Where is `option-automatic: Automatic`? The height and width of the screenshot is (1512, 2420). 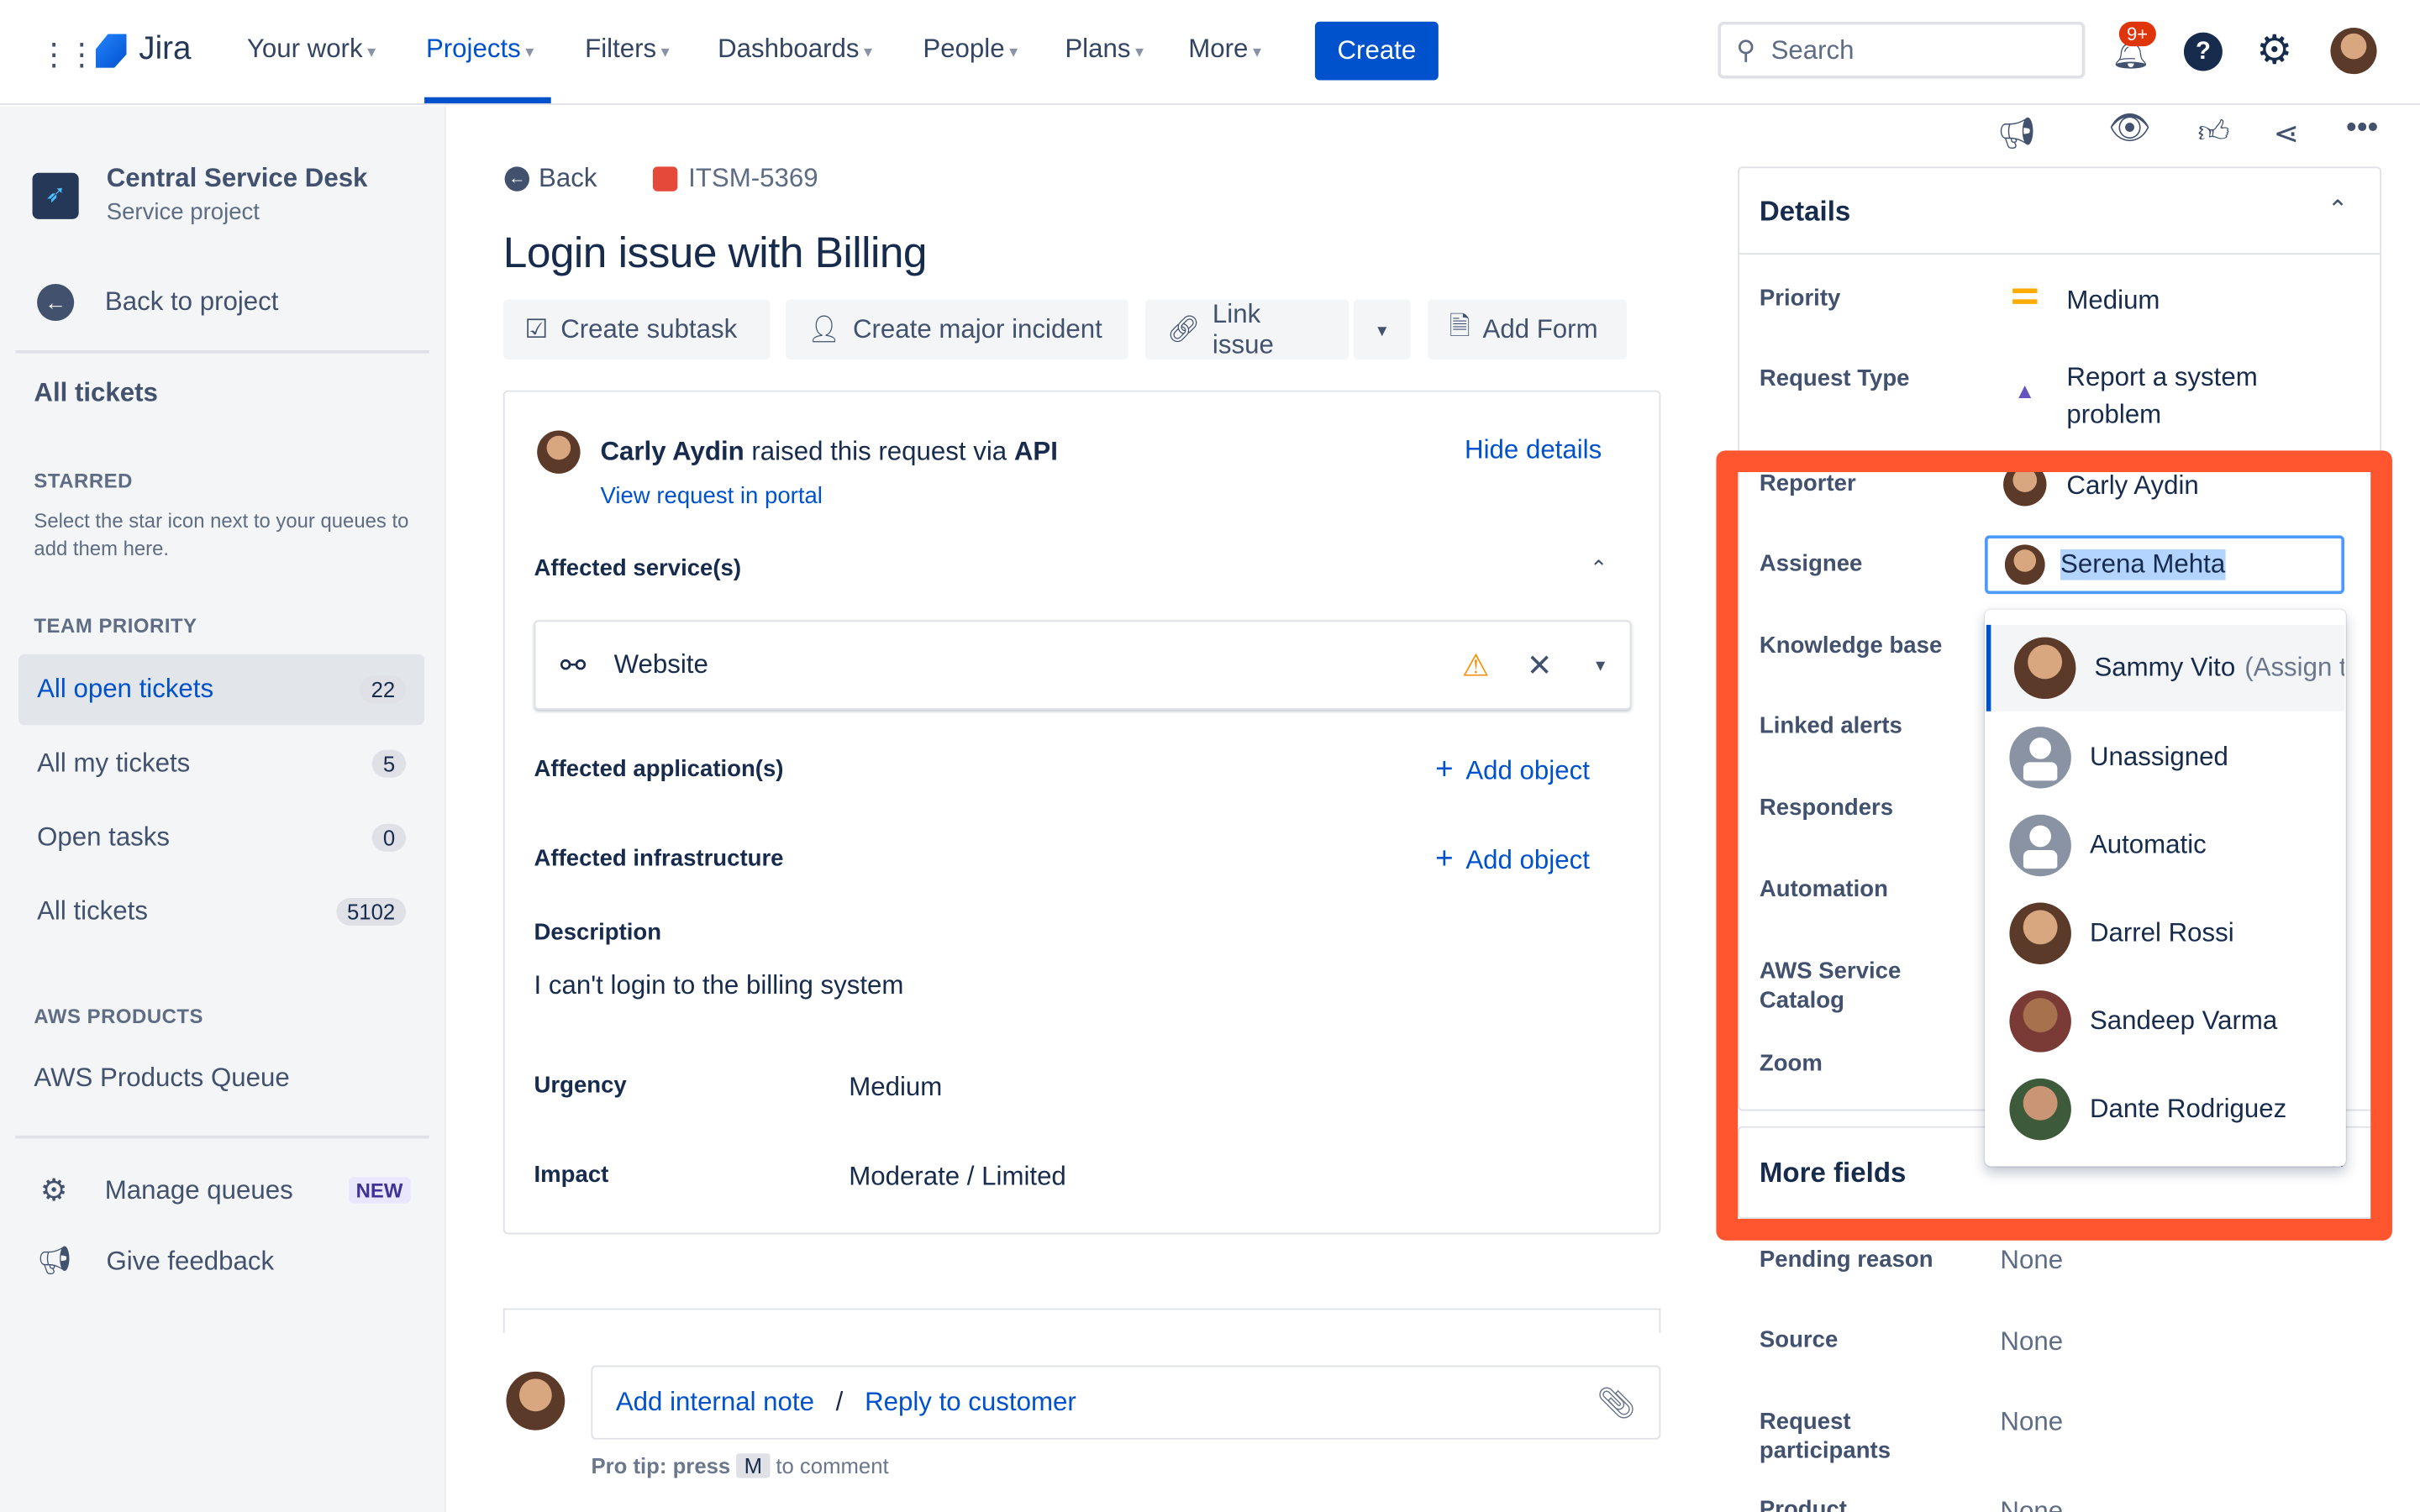 option-automatic: Automatic is located at coordinates (2165, 845).